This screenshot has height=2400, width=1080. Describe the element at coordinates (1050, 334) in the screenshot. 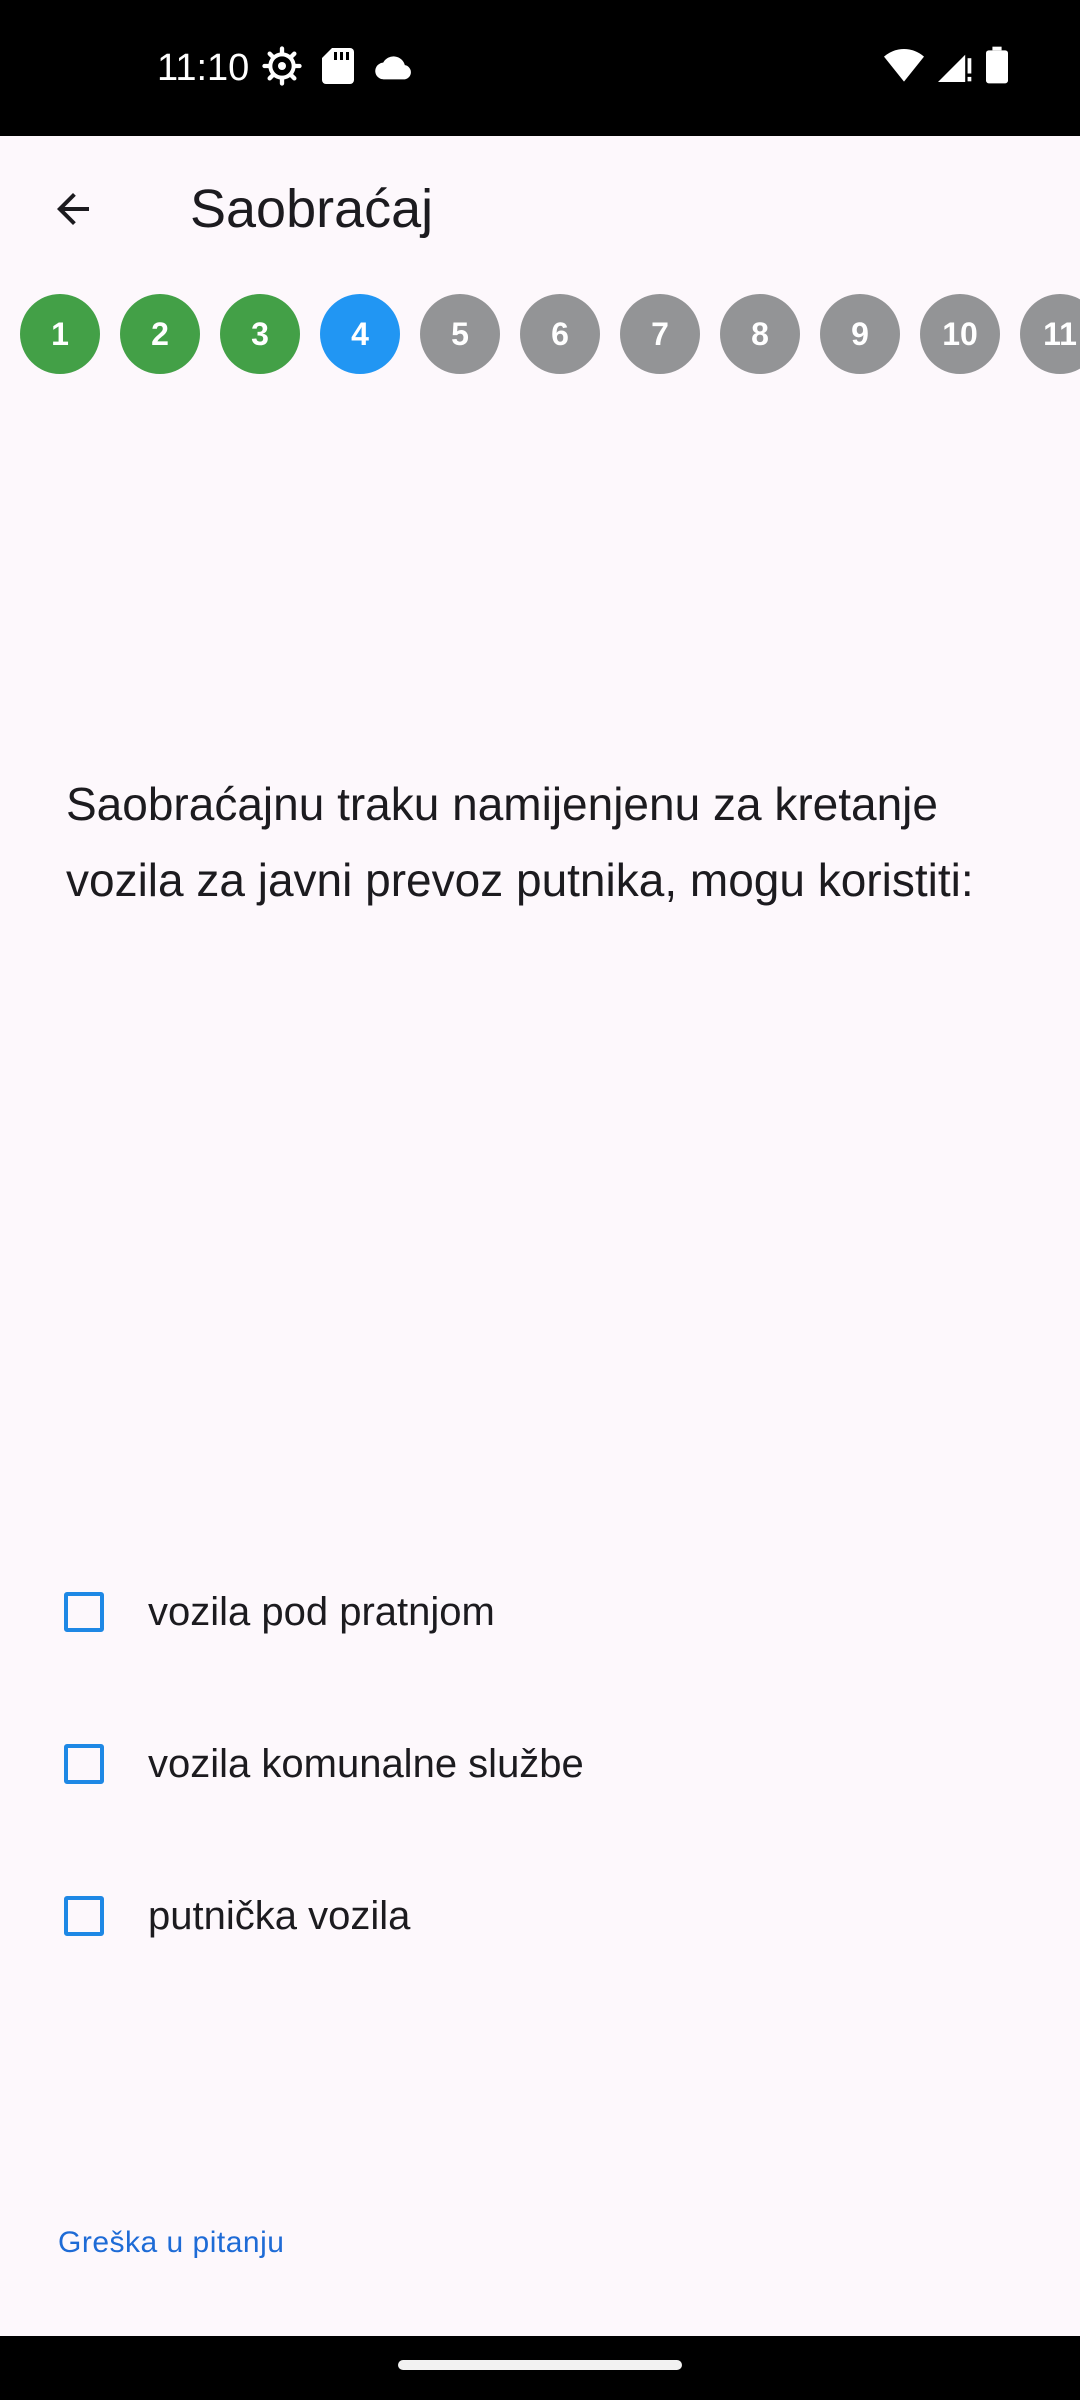

I see `question-number-11: 11` at that location.